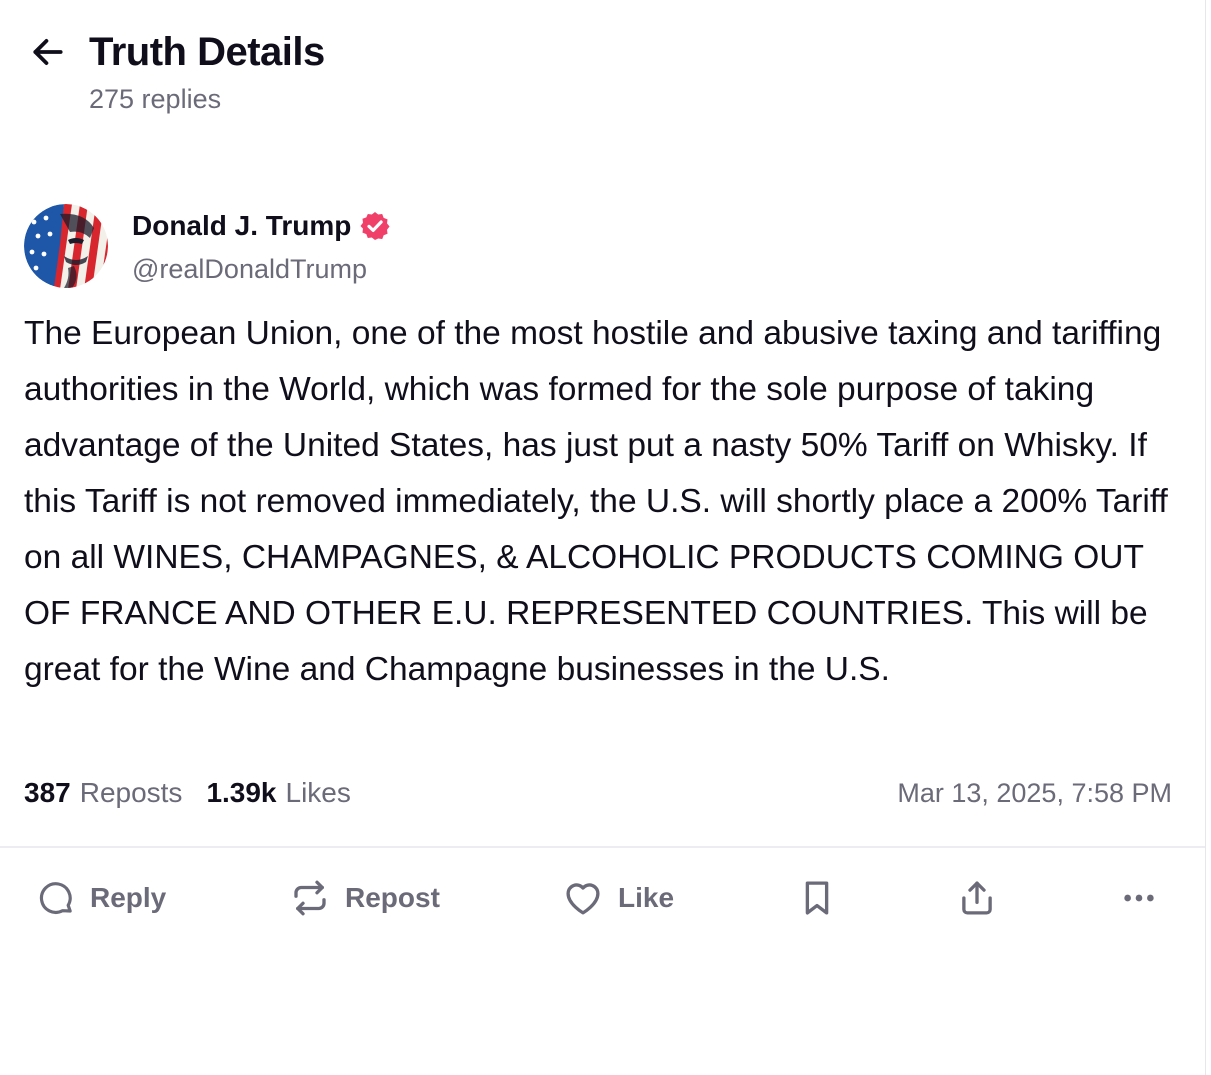 The height and width of the screenshot is (1075, 1211). I want to click on action-bar: Reply Repost Like, so click(602, 898).